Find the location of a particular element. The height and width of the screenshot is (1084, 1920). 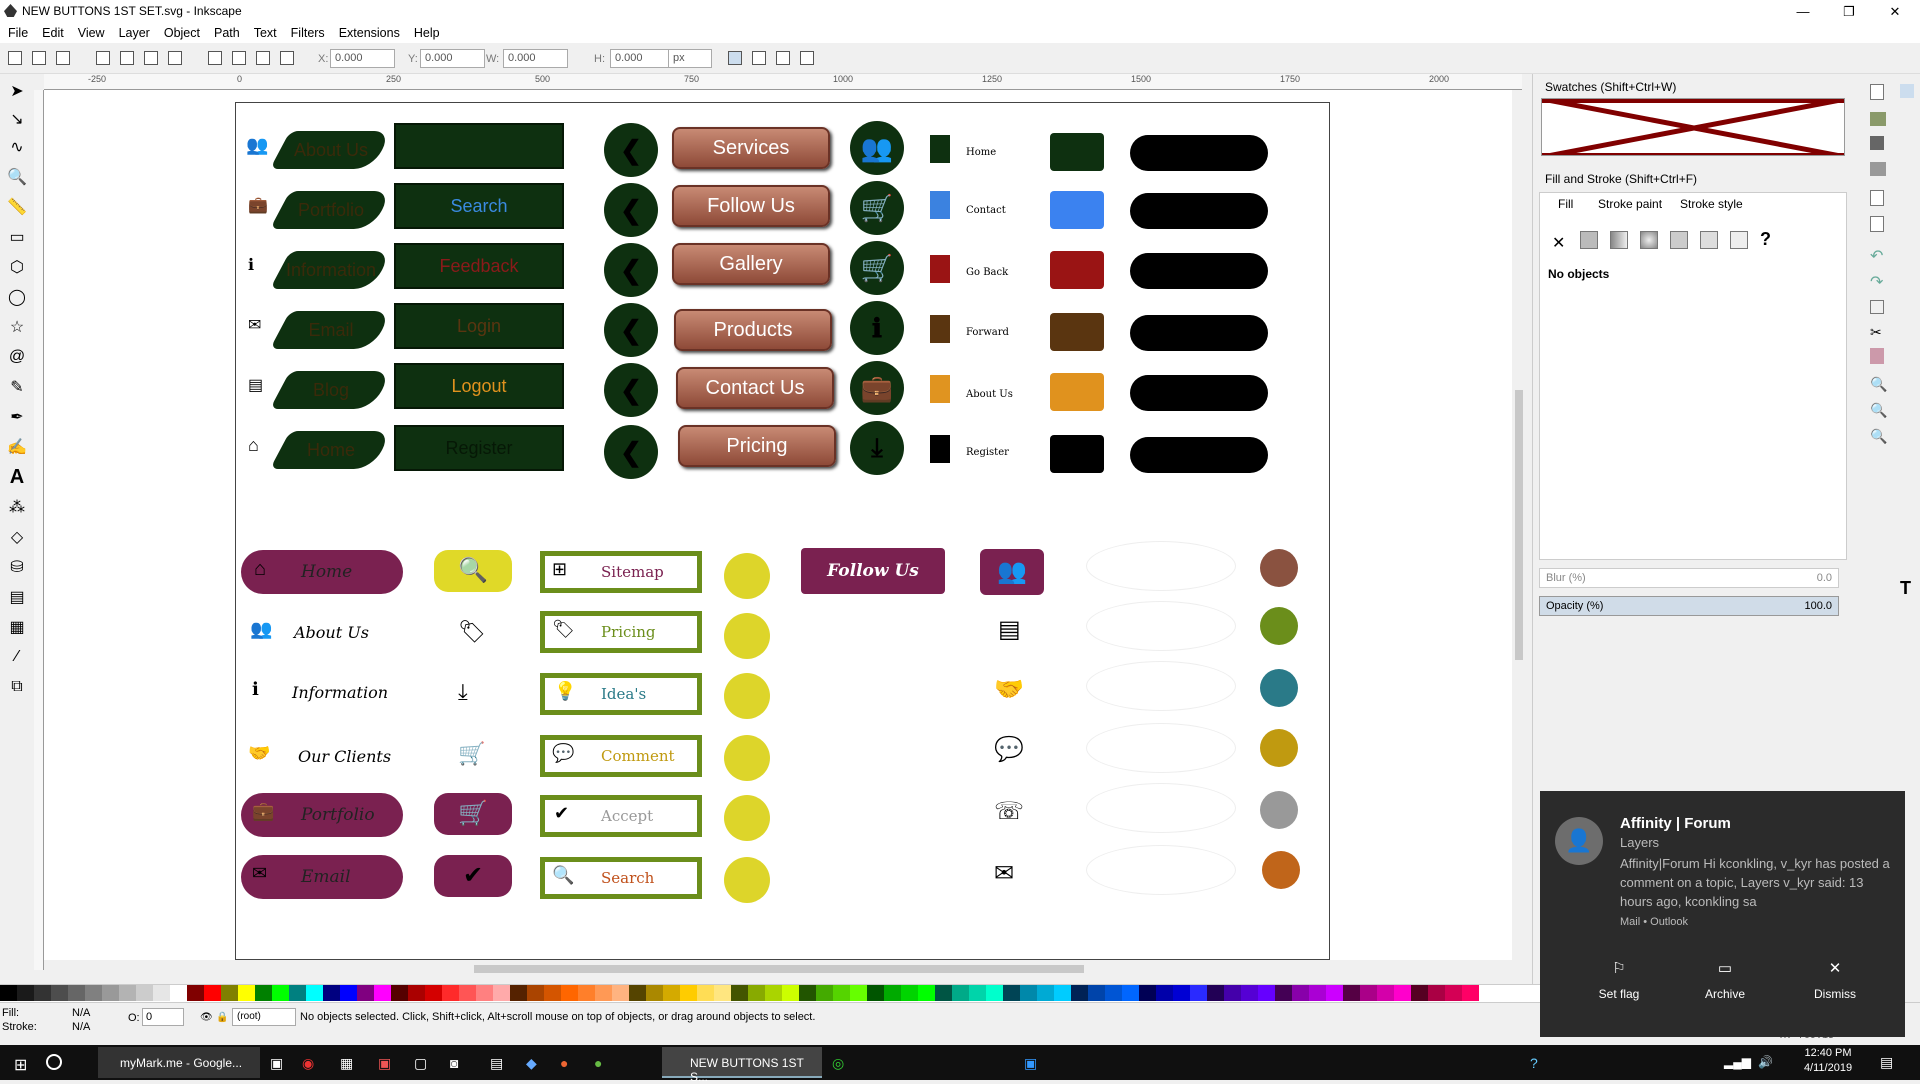

pattern-icon is located at coordinates (1709, 240).